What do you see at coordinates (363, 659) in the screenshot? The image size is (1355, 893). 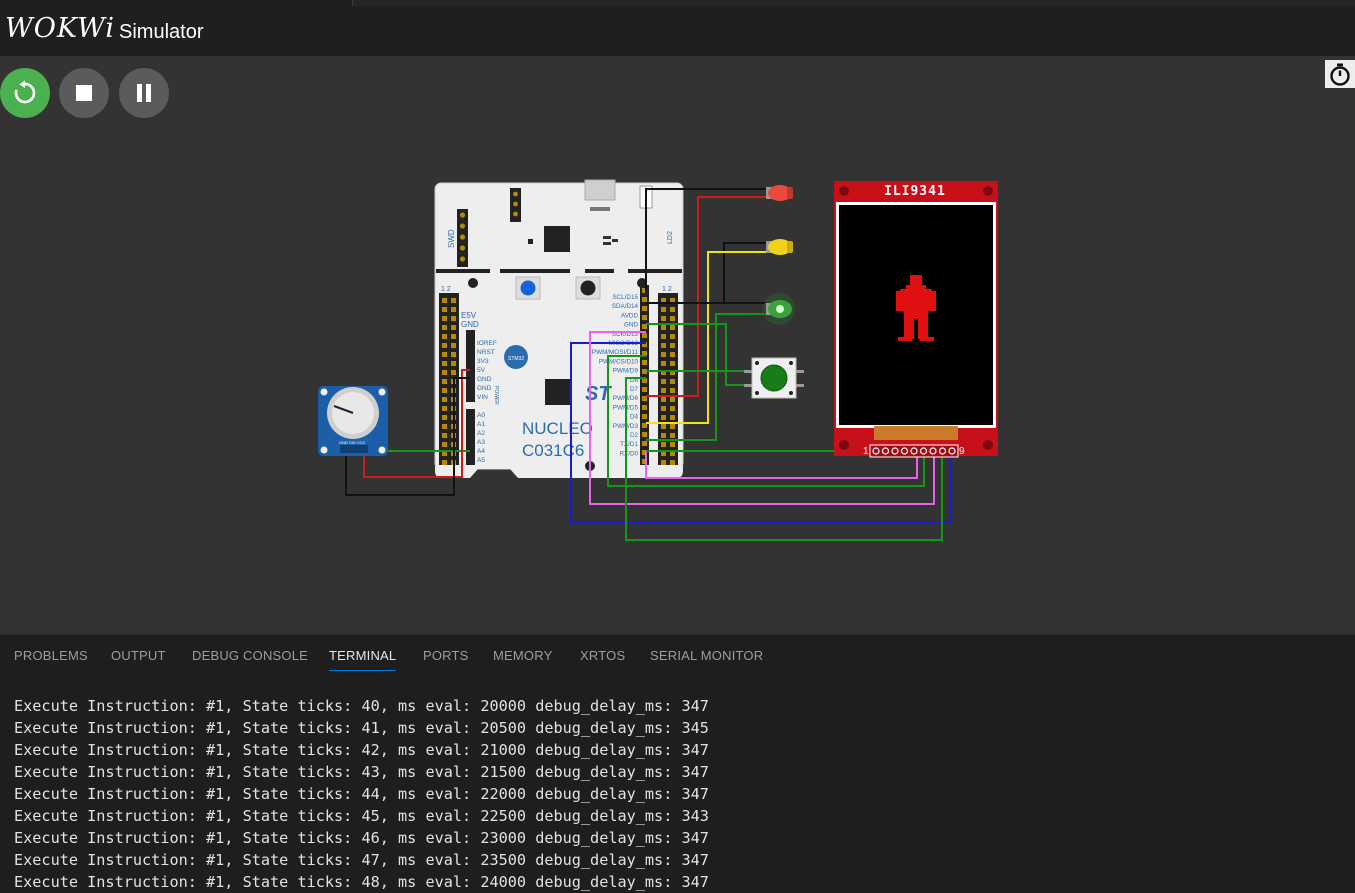 I see `tab-terminal: TERMINAL` at bounding box center [363, 659].